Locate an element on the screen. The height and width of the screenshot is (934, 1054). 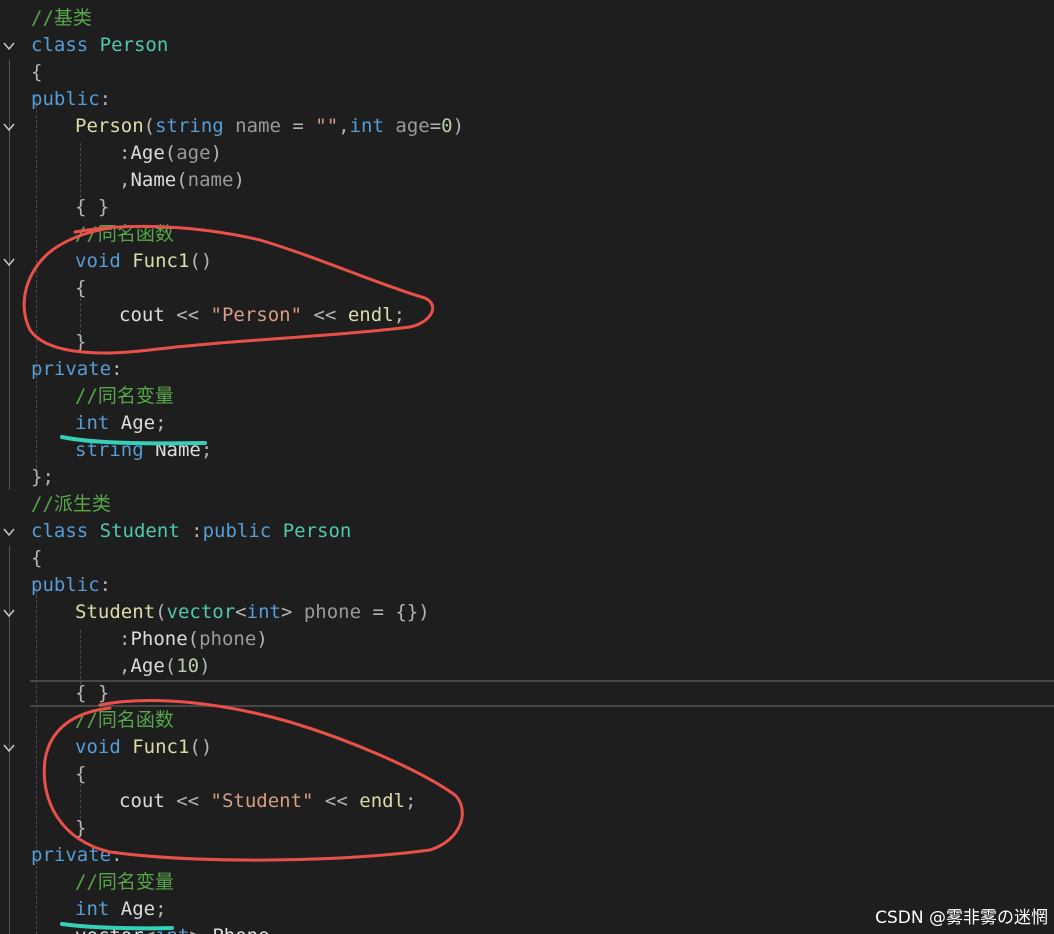
code-text: cout << "Person" << endl; is located at coordinates (262, 315).